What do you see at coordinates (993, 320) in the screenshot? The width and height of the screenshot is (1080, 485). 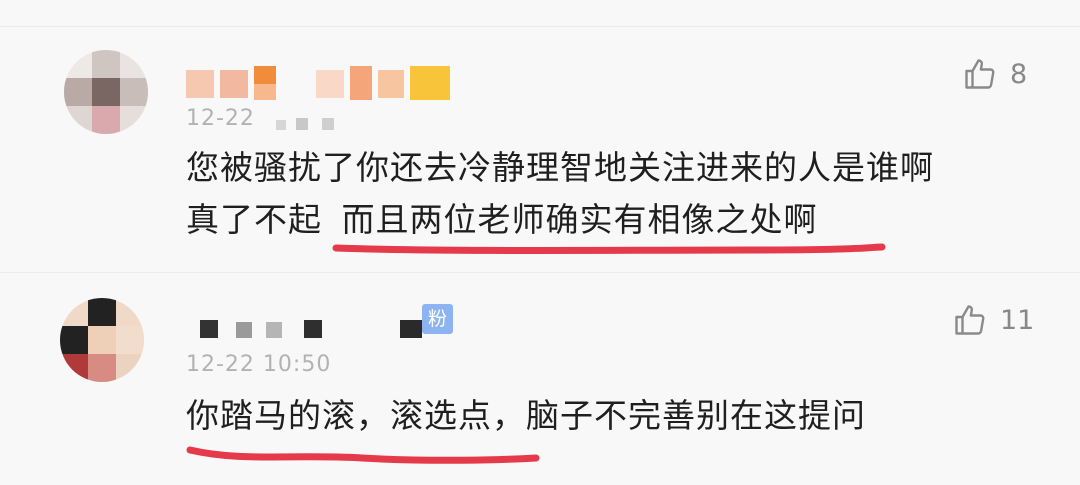 I see `like-button: 11` at bounding box center [993, 320].